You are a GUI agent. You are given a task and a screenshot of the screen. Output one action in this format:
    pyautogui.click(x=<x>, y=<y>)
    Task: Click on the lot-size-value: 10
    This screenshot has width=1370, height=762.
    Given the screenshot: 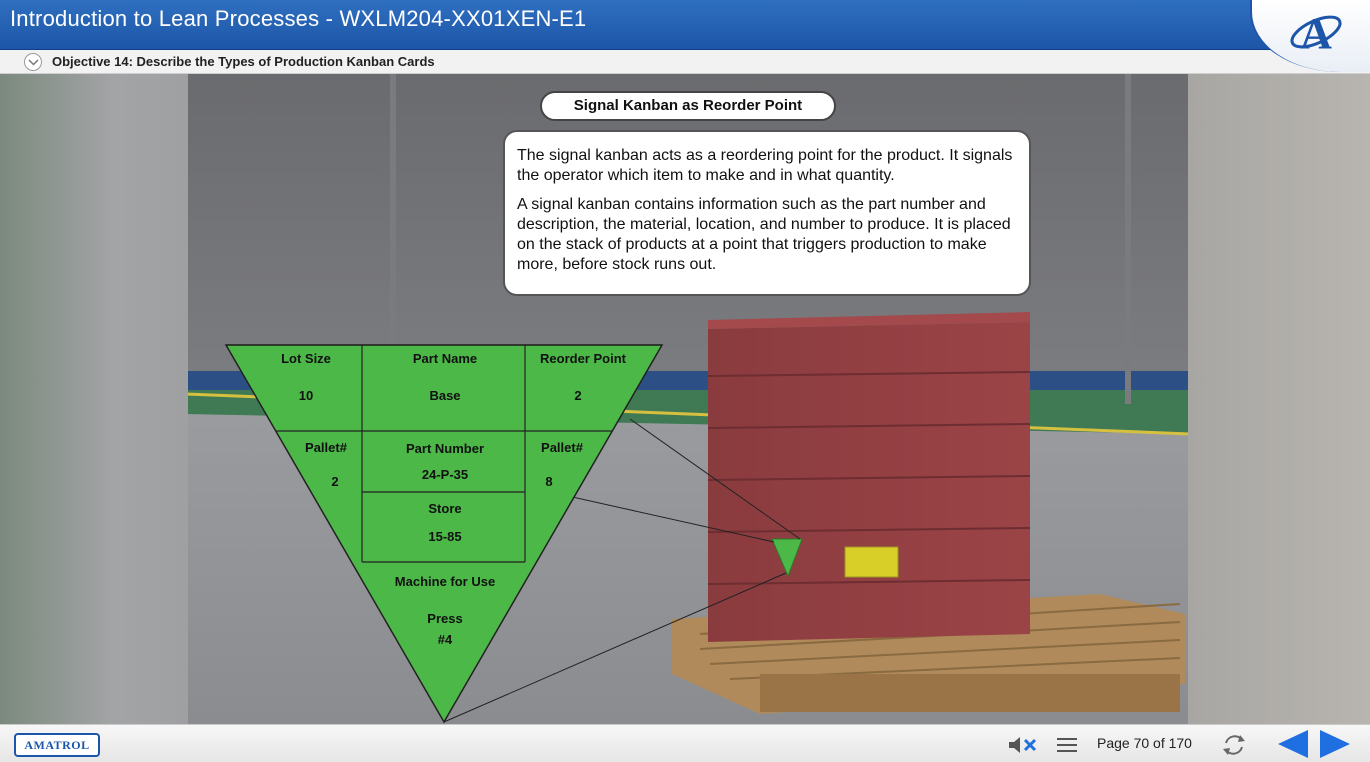 What is the action you would take?
    pyautogui.click(x=306, y=395)
    